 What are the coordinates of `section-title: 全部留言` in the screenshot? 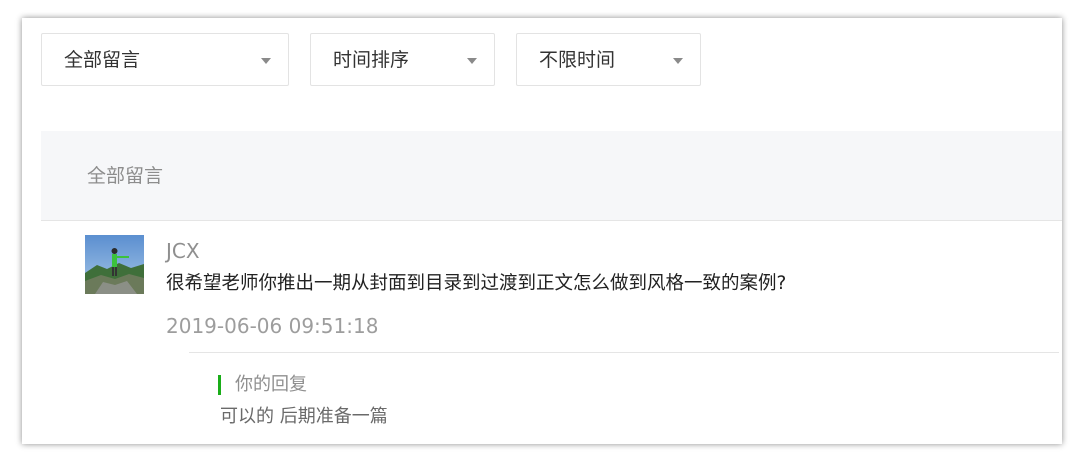 It's located at (125, 176).